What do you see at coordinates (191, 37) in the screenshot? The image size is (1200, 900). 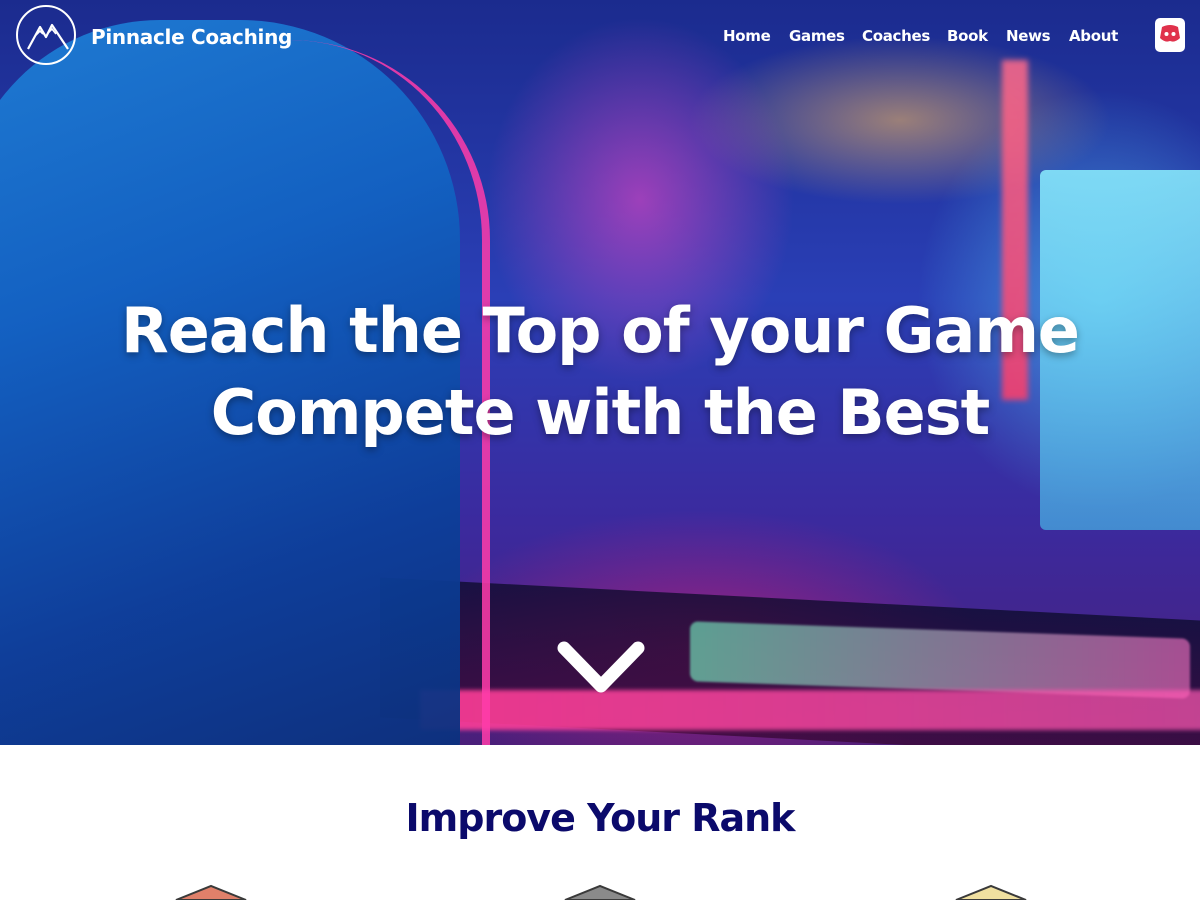 I see `brand-name: Pinnacle Coaching` at bounding box center [191, 37].